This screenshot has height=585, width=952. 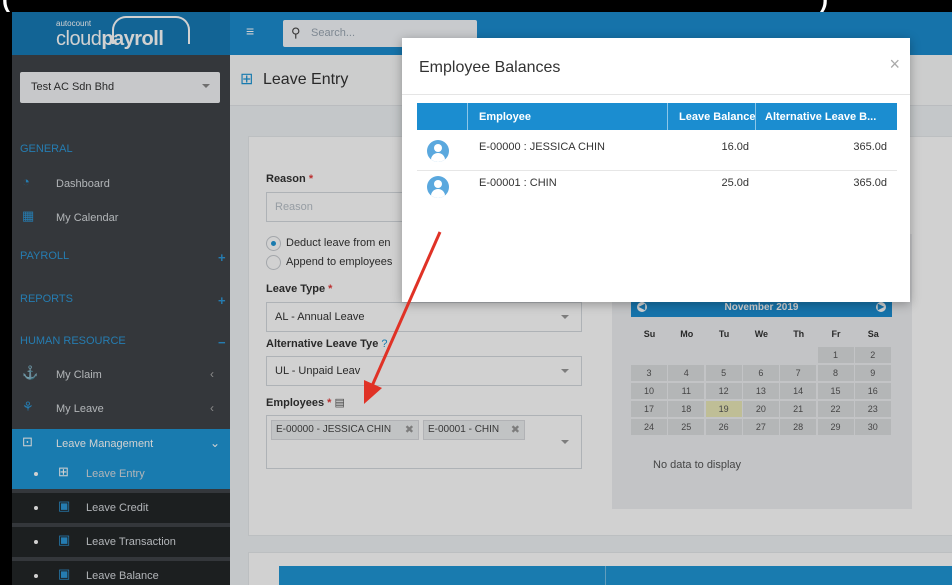 What do you see at coordinates (6, 6) in the screenshot?
I see `banner-left: (` at bounding box center [6, 6].